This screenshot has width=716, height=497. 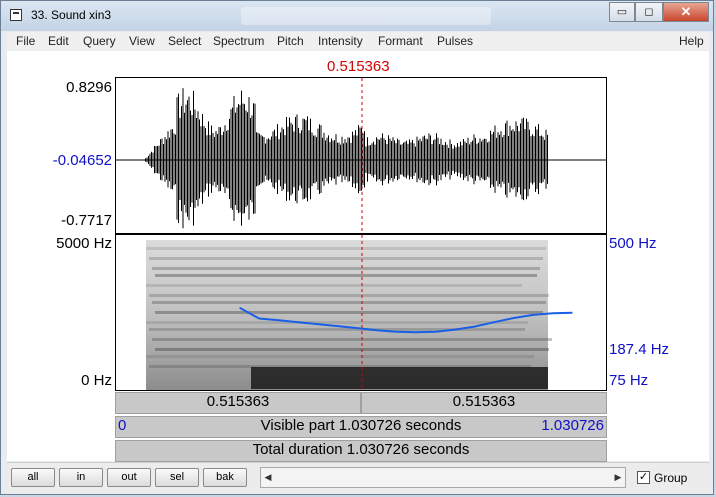 What do you see at coordinates (358, 66) in the screenshot?
I see `cursor-time-label: 0.515363` at bounding box center [358, 66].